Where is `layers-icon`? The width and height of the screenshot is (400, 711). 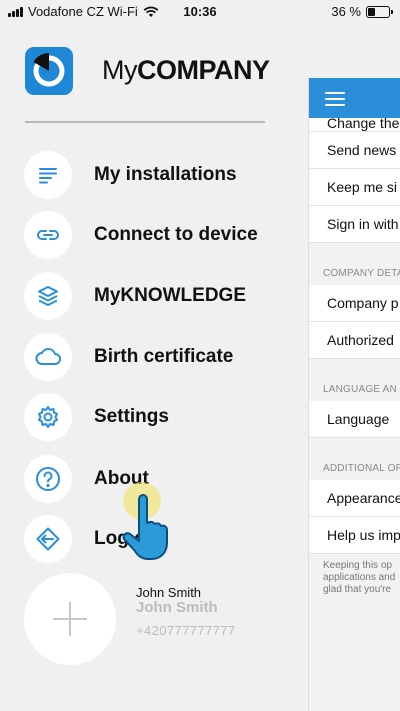
layers-icon is located at coordinates (48, 296).